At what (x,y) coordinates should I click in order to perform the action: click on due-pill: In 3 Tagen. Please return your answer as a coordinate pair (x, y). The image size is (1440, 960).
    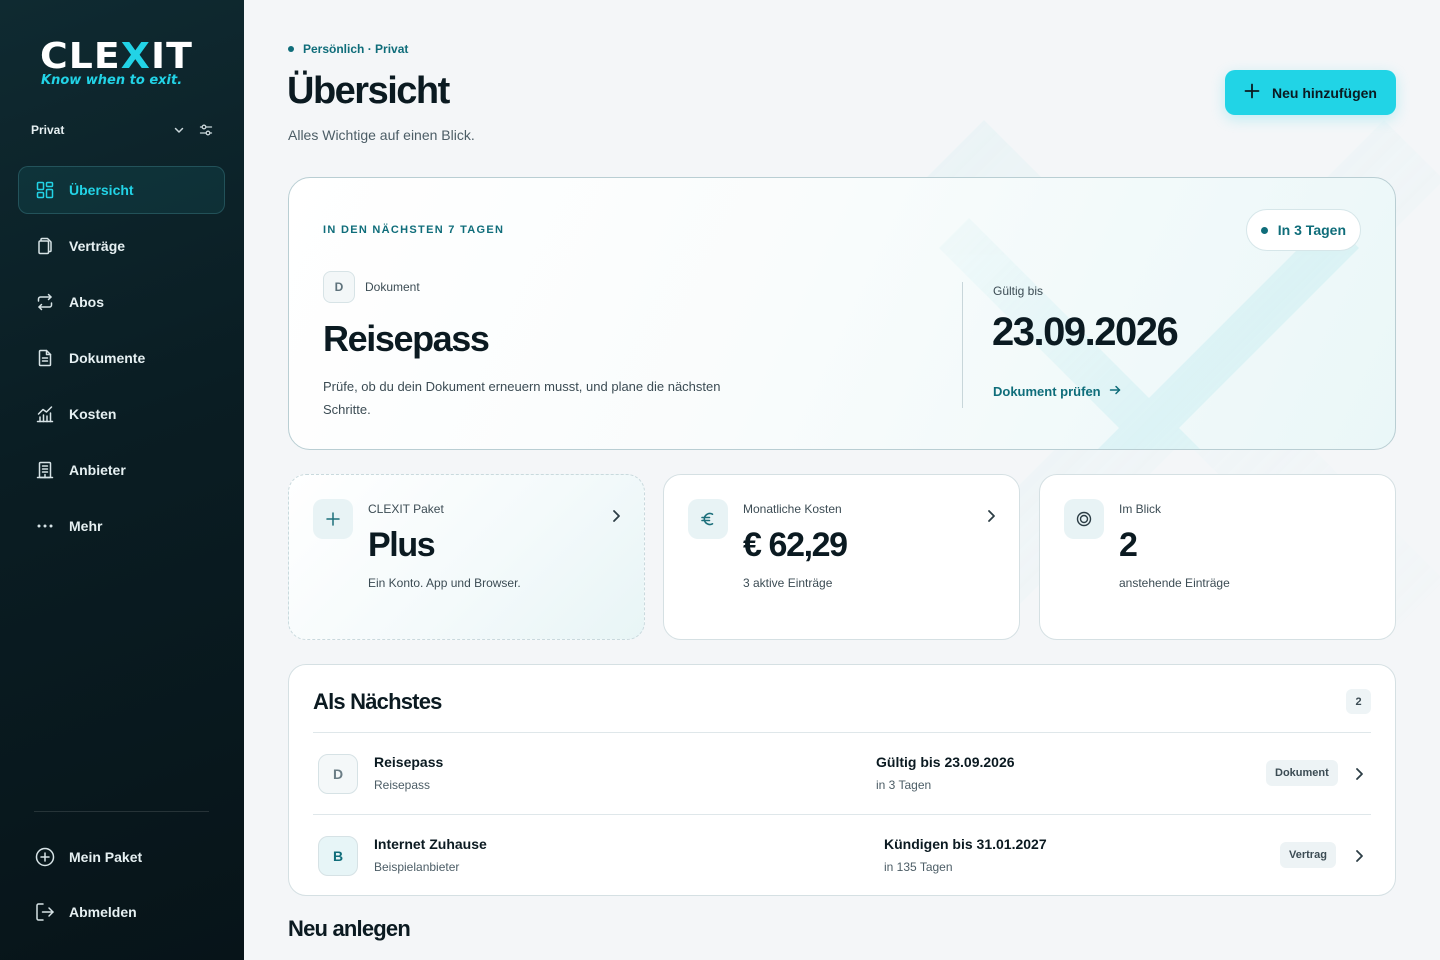
    Looking at the image, I should click on (1303, 230).